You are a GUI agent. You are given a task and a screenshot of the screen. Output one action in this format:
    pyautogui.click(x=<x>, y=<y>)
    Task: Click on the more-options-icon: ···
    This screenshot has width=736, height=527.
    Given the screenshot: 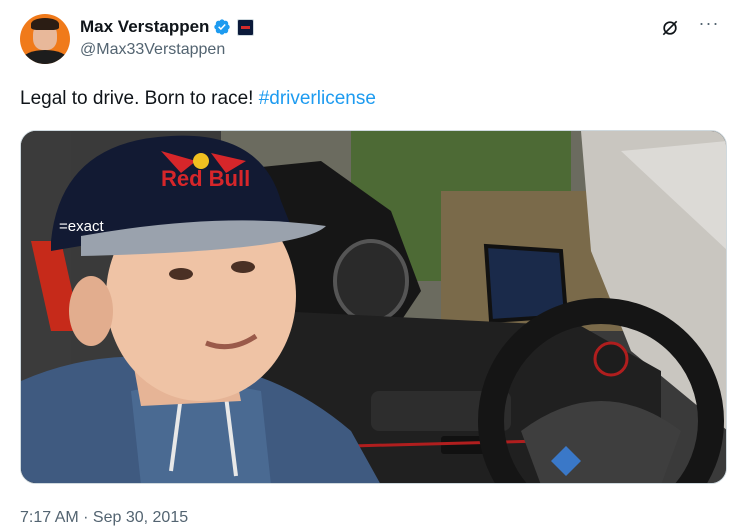 What is the action you would take?
    pyautogui.click(x=709, y=26)
    